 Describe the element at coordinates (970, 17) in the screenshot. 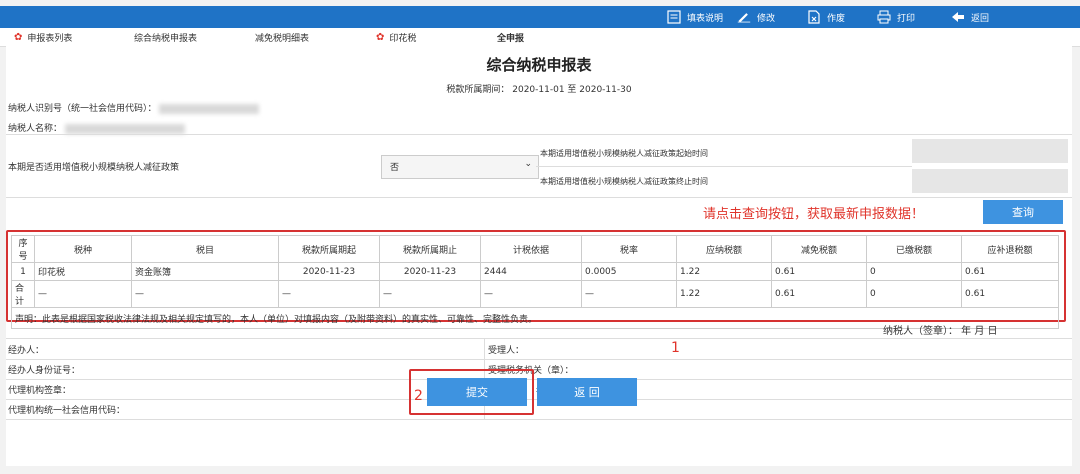

I see `back-toolbar-button: 返回` at that location.